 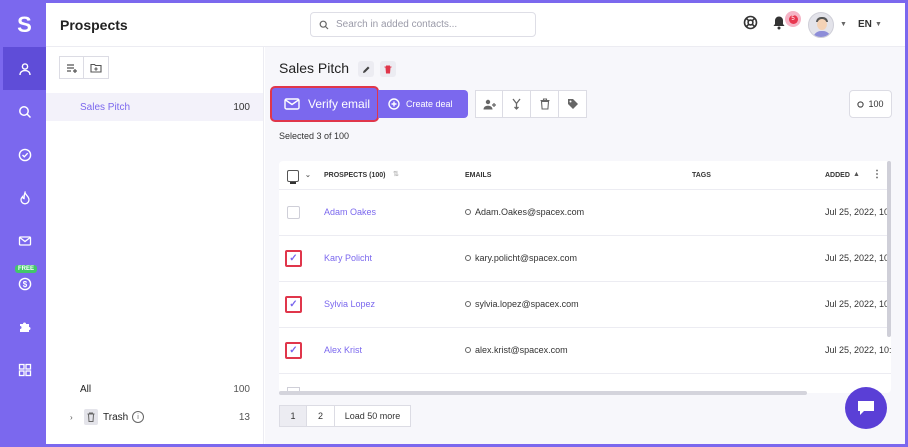 I want to click on notification-count: 5, so click(x=793, y=19).